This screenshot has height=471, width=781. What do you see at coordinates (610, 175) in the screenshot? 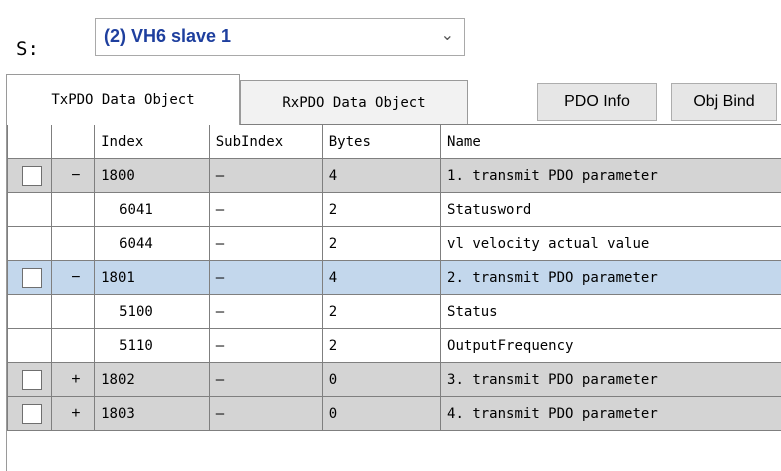
I see `cell-name: 1. transmit PDO parameter` at bounding box center [610, 175].